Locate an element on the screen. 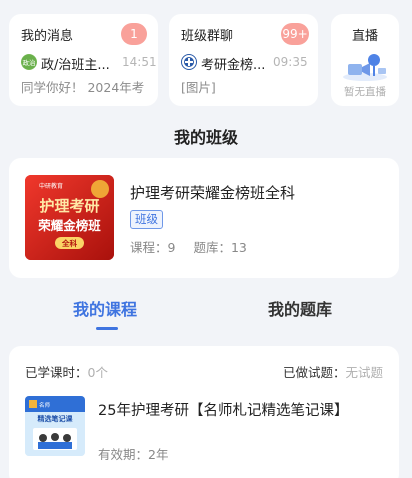  done-questions: 已做试题：无试题 is located at coordinates (333, 371).